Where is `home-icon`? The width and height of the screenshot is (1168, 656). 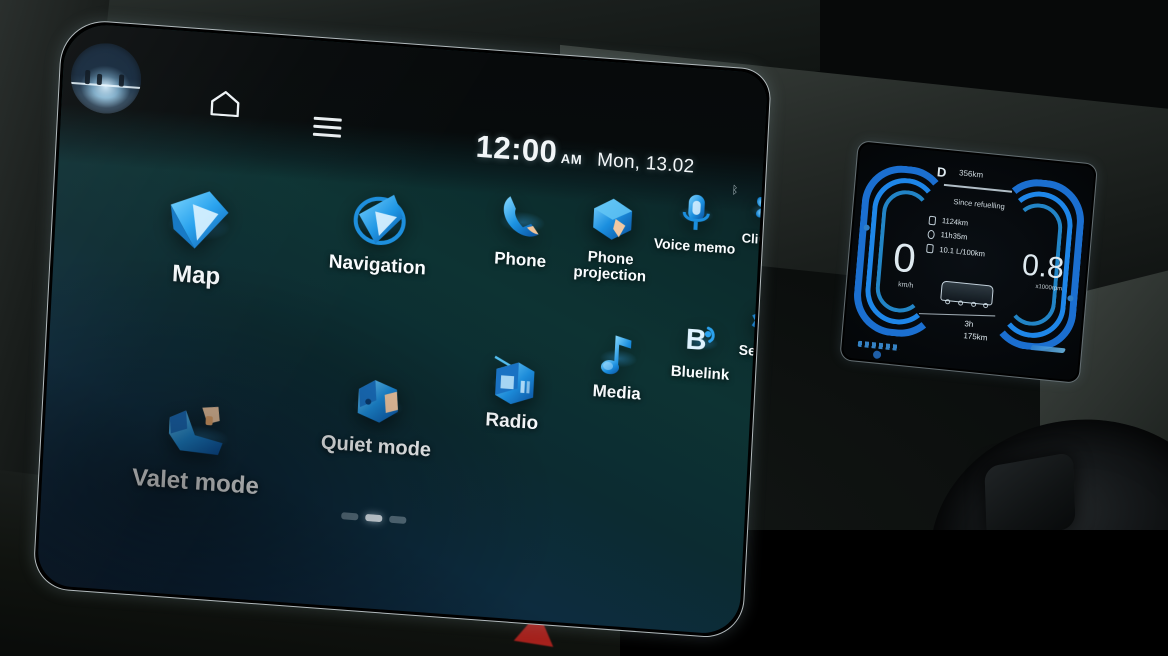 home-icon is located at coordinates (225, 103).